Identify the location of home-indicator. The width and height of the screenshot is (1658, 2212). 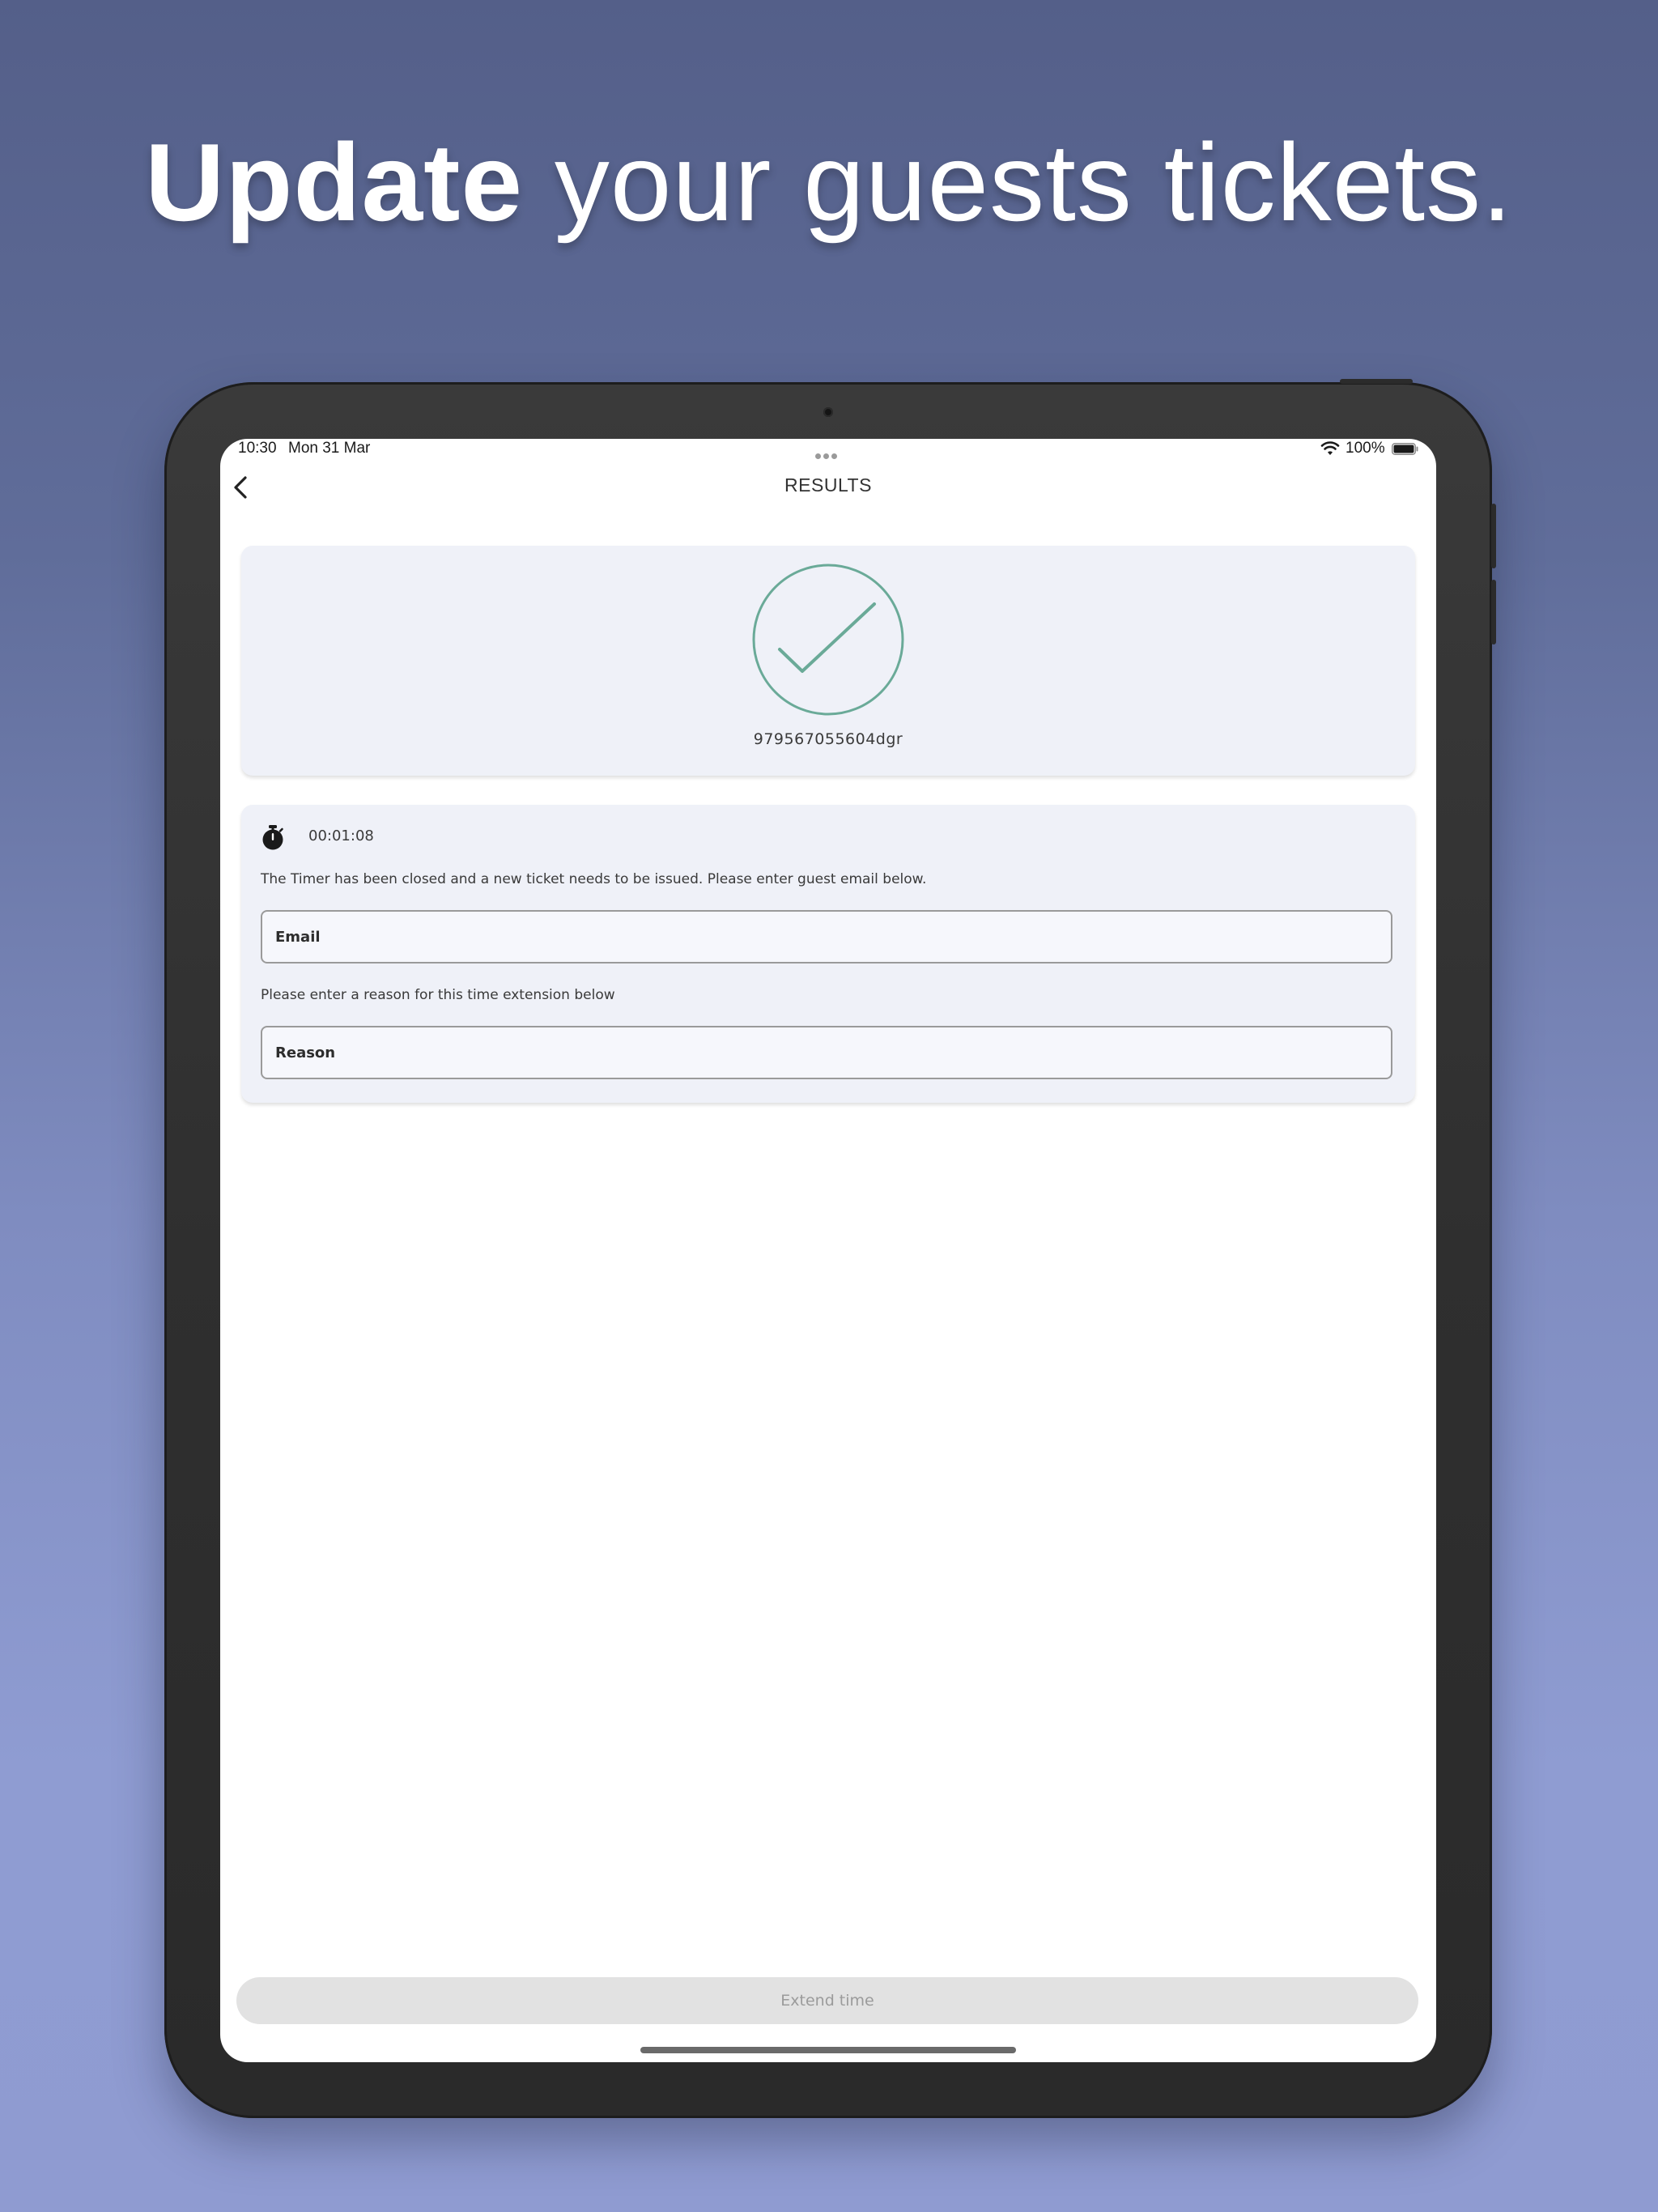
(828, 2050).